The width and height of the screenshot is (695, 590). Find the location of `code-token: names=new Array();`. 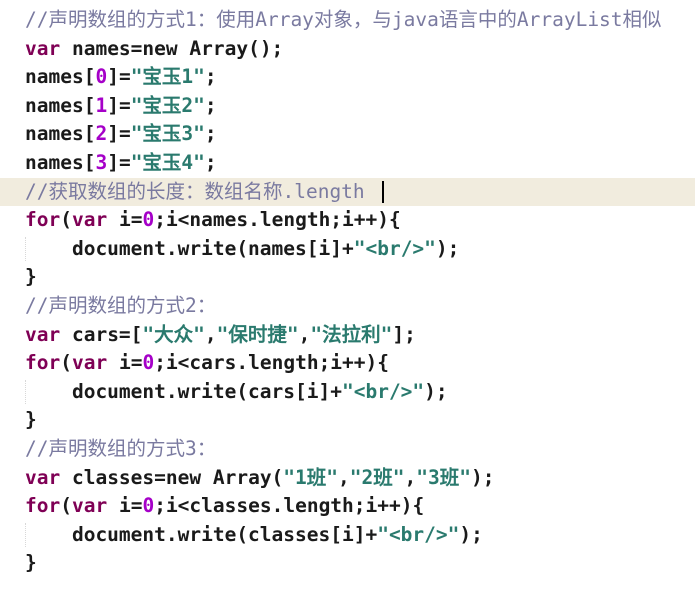

code-token: names=new Array(); is located at coordinates (172, 48).